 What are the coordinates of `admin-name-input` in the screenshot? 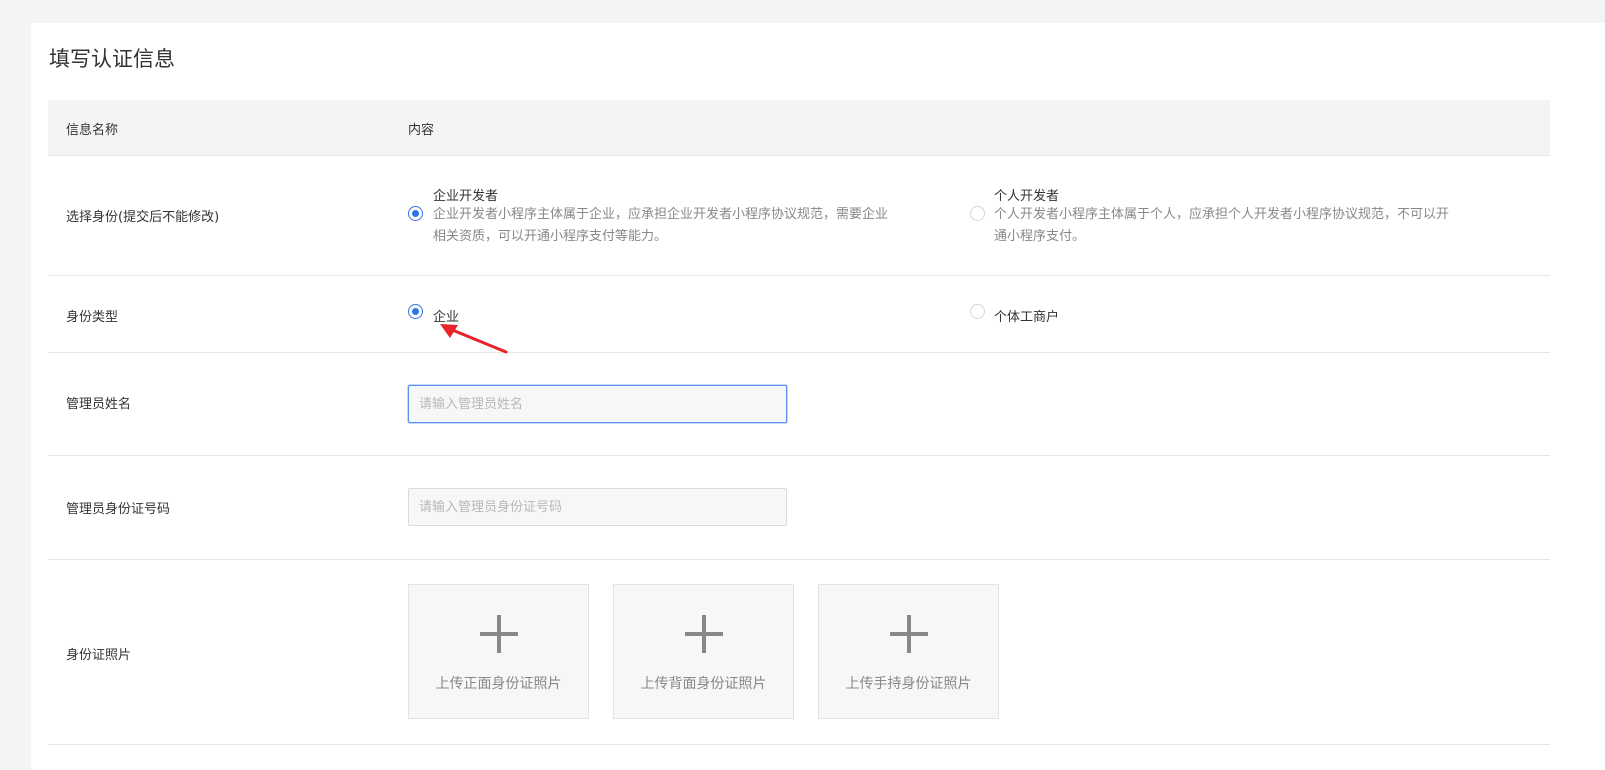 It's located at (597, 404).